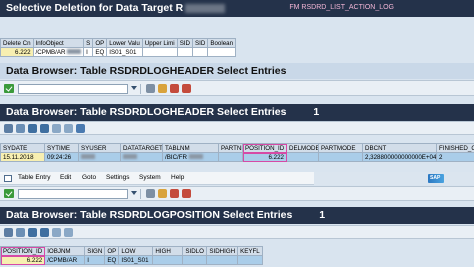 This screenshot has height=267, width=474. What do you see at coordinates (455, 157) in the screenshot?
I see `cell-finished-on: 2` at bounding box center [455, 157].